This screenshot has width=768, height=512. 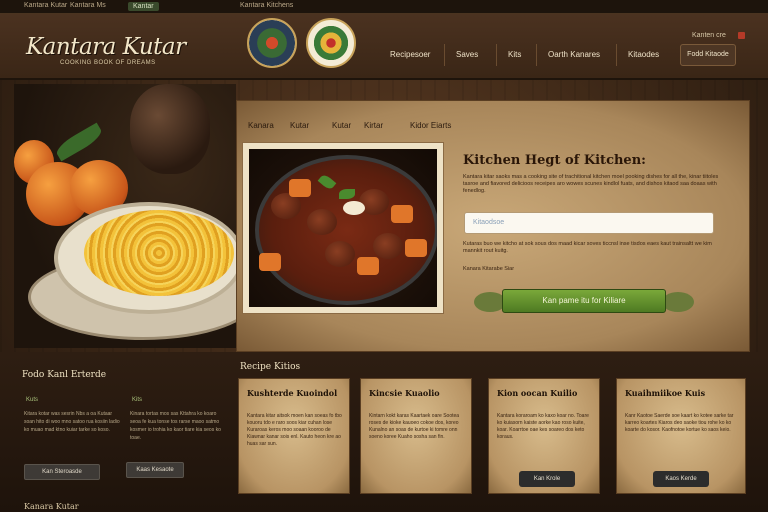 What do you see at coordinates (32, 400) in the screenshot?
I see `column-label: Kuts` at bounding box center [32, 400].